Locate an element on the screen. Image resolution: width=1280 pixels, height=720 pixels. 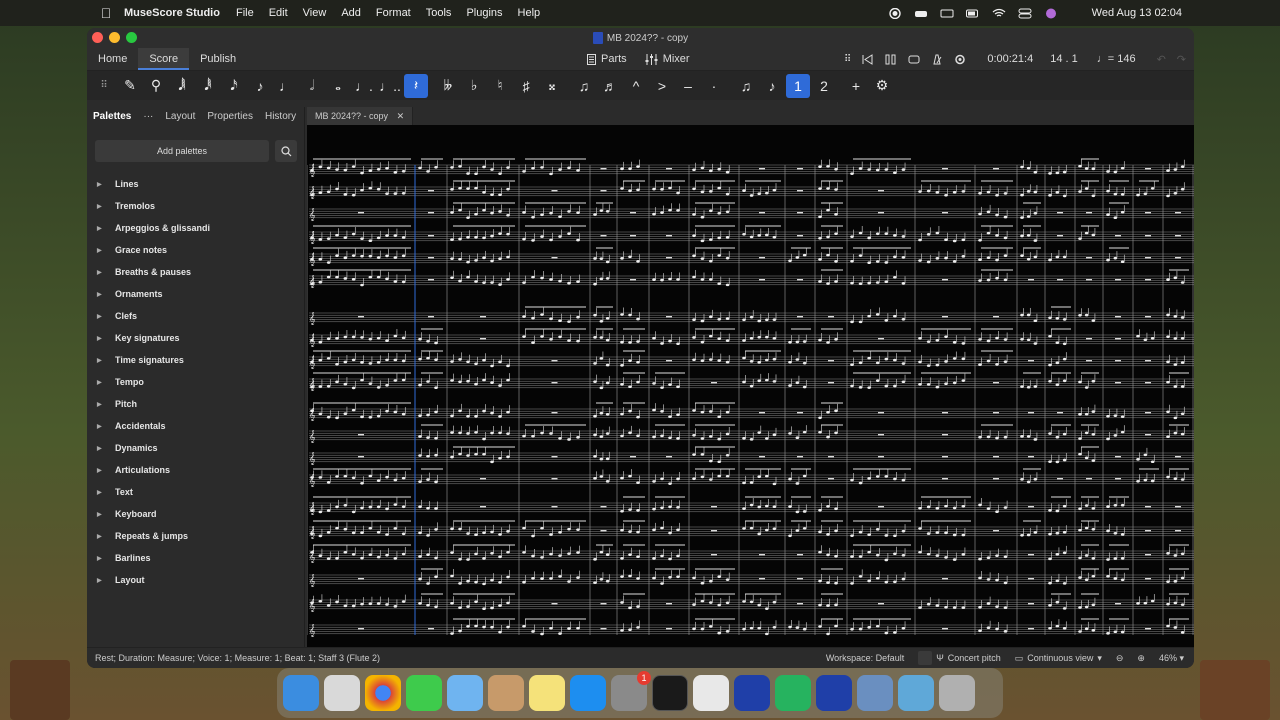
concert-pitch-toggle: Ψ Concert pitch is located at coordinates (959, 658).